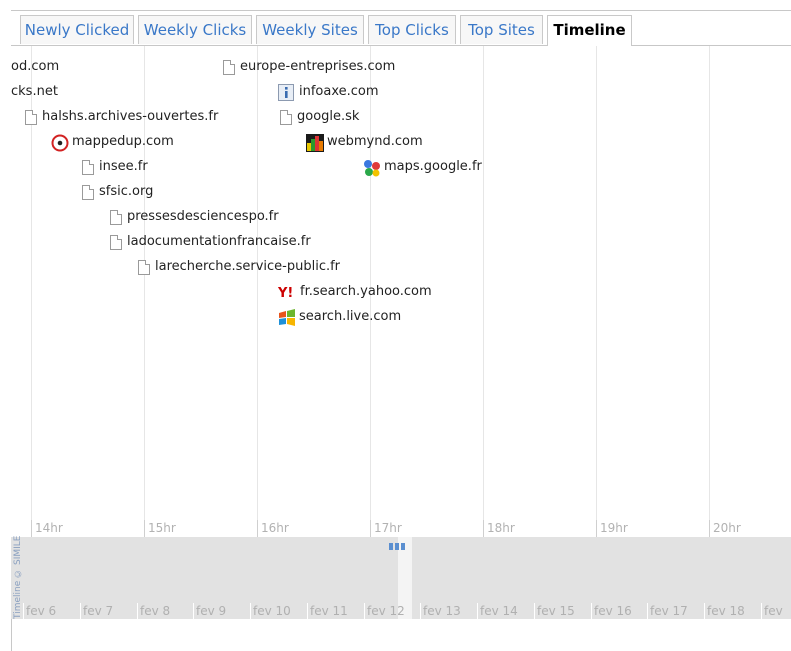 The height and width of the screenshot is (651, 791). What do you see at coordinates (350, 316) in the screenshot?
I see `event-label: search.live.com` at bounding box center [350, 316].